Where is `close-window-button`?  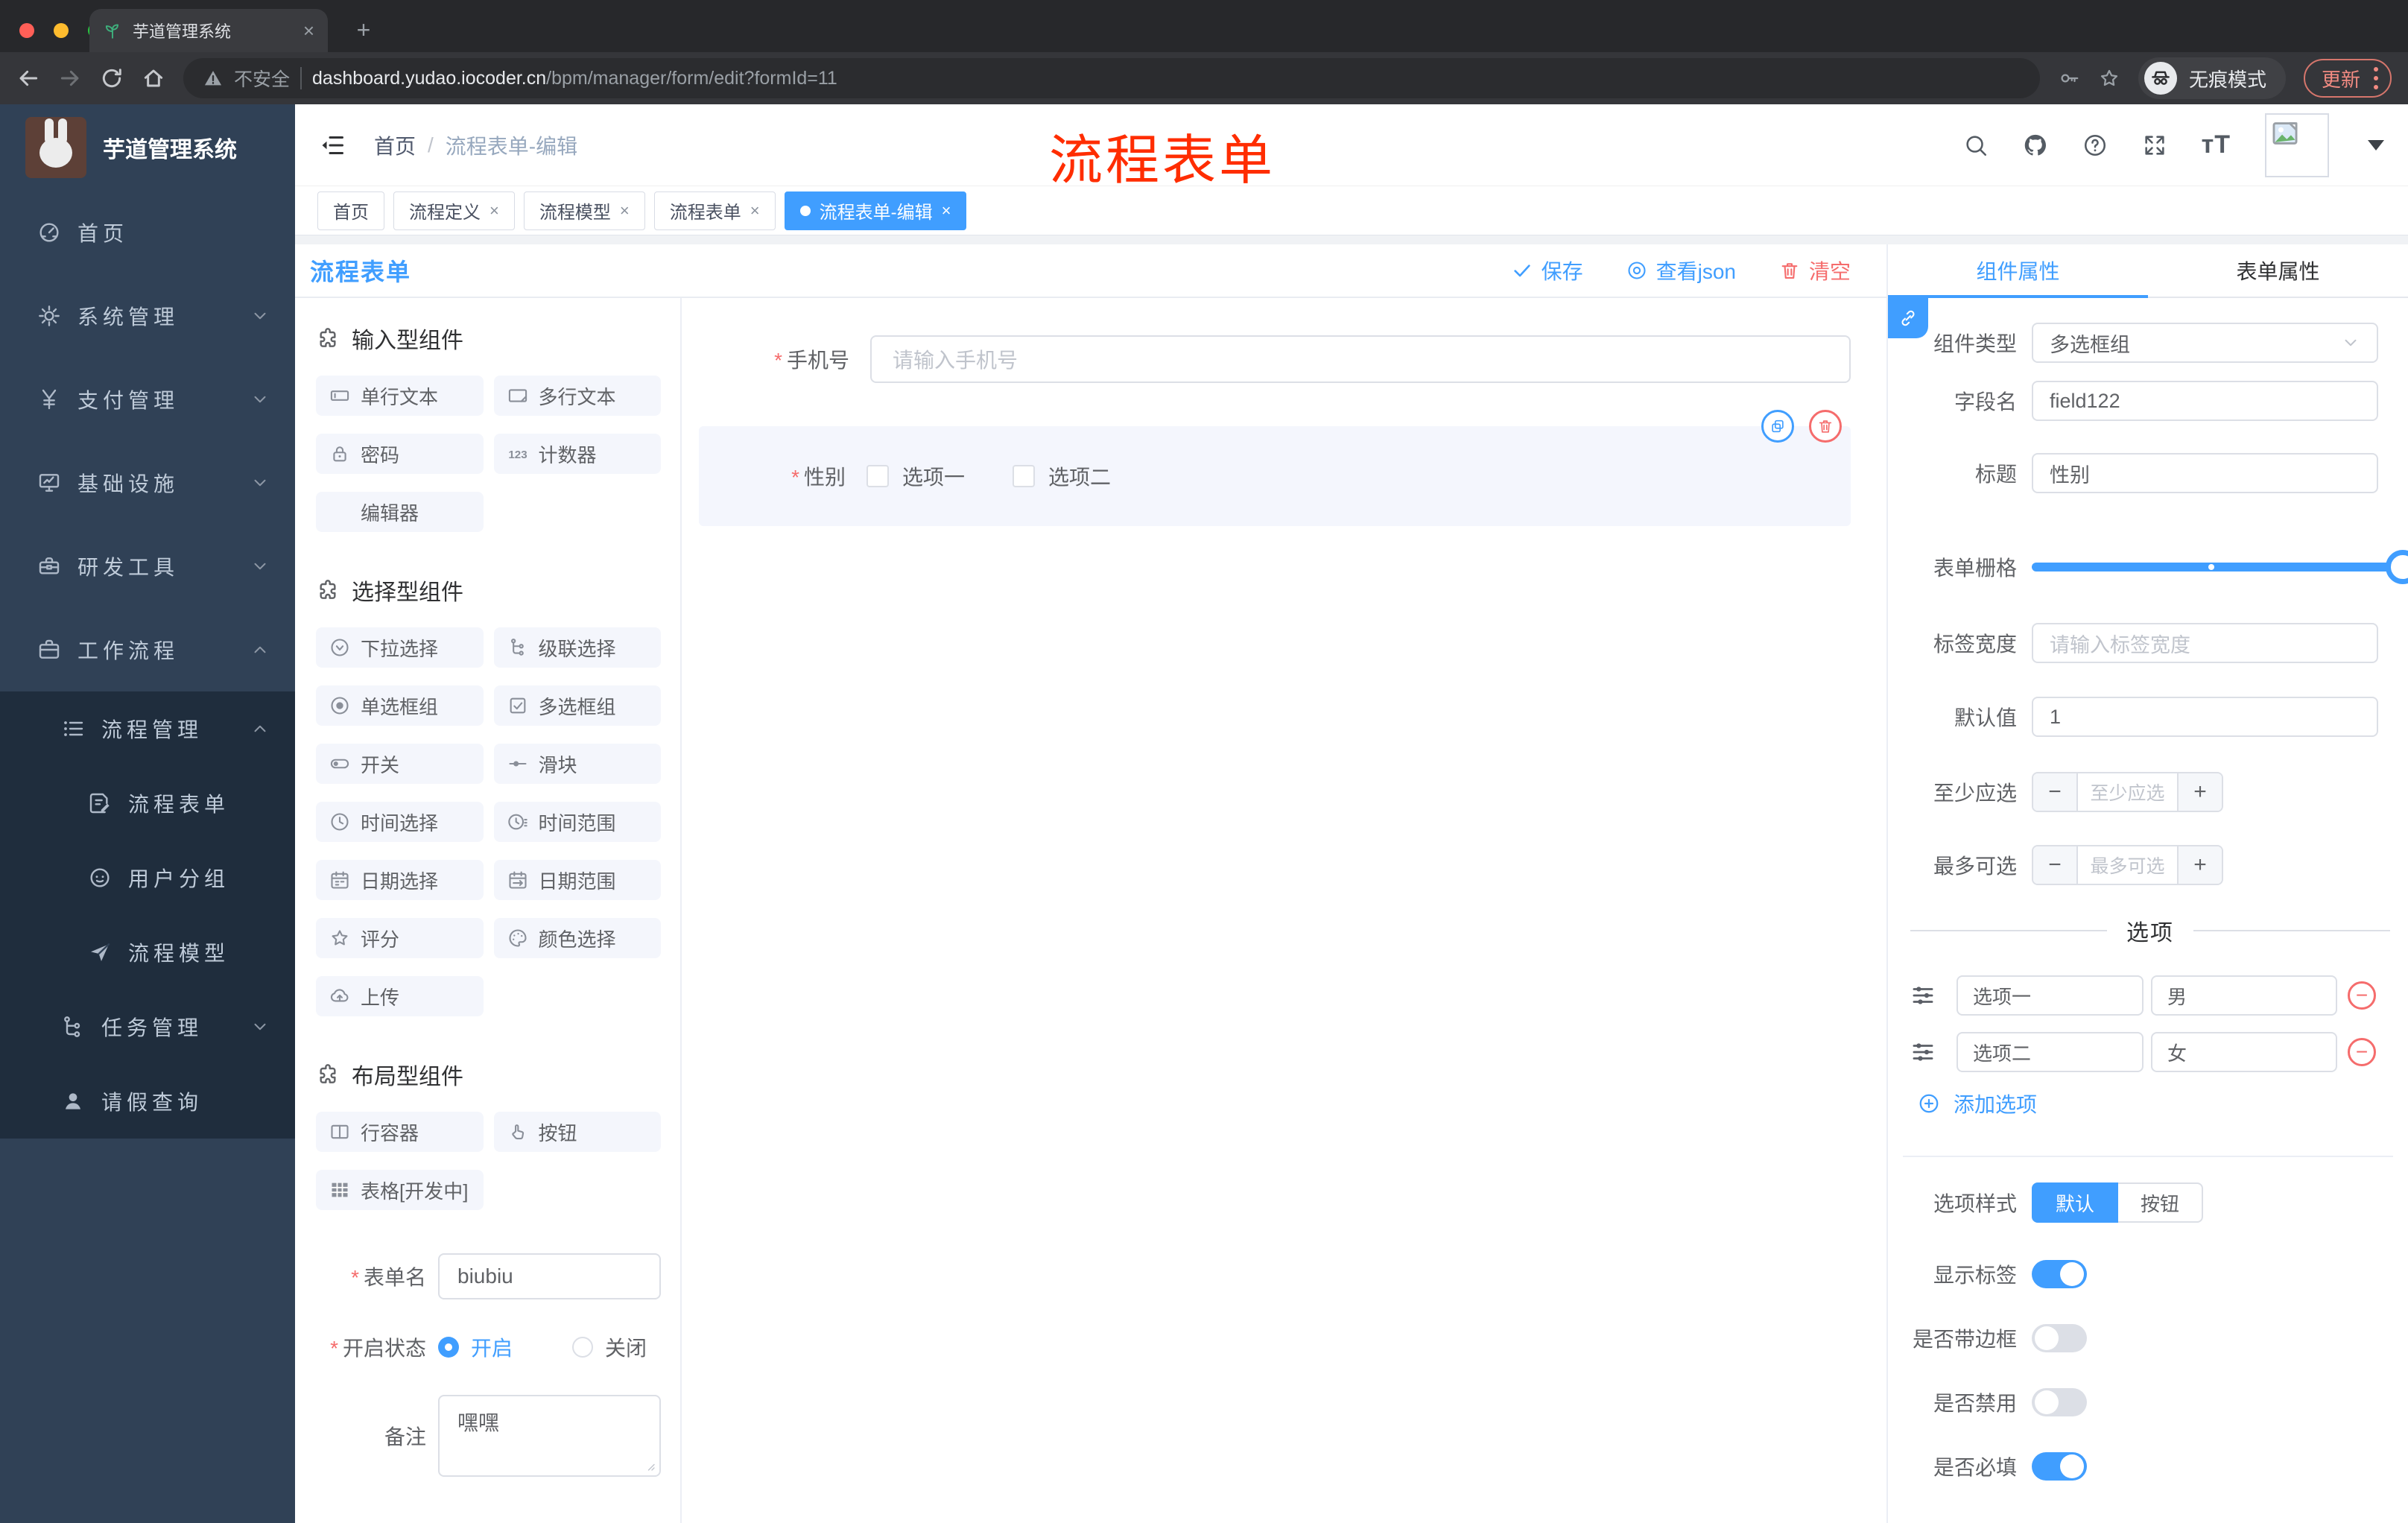 close-window-button is located at coordinates (26, 30).